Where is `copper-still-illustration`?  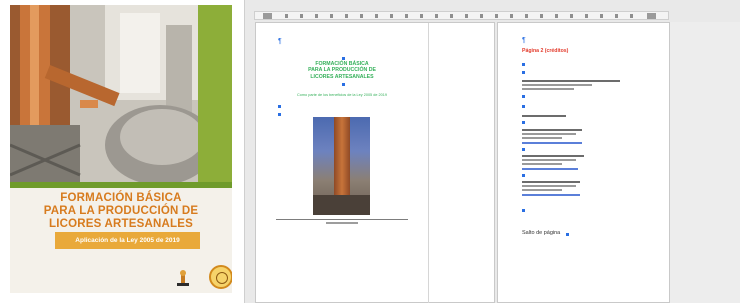
copper-still-illustration is located at coordinates (104, 93).